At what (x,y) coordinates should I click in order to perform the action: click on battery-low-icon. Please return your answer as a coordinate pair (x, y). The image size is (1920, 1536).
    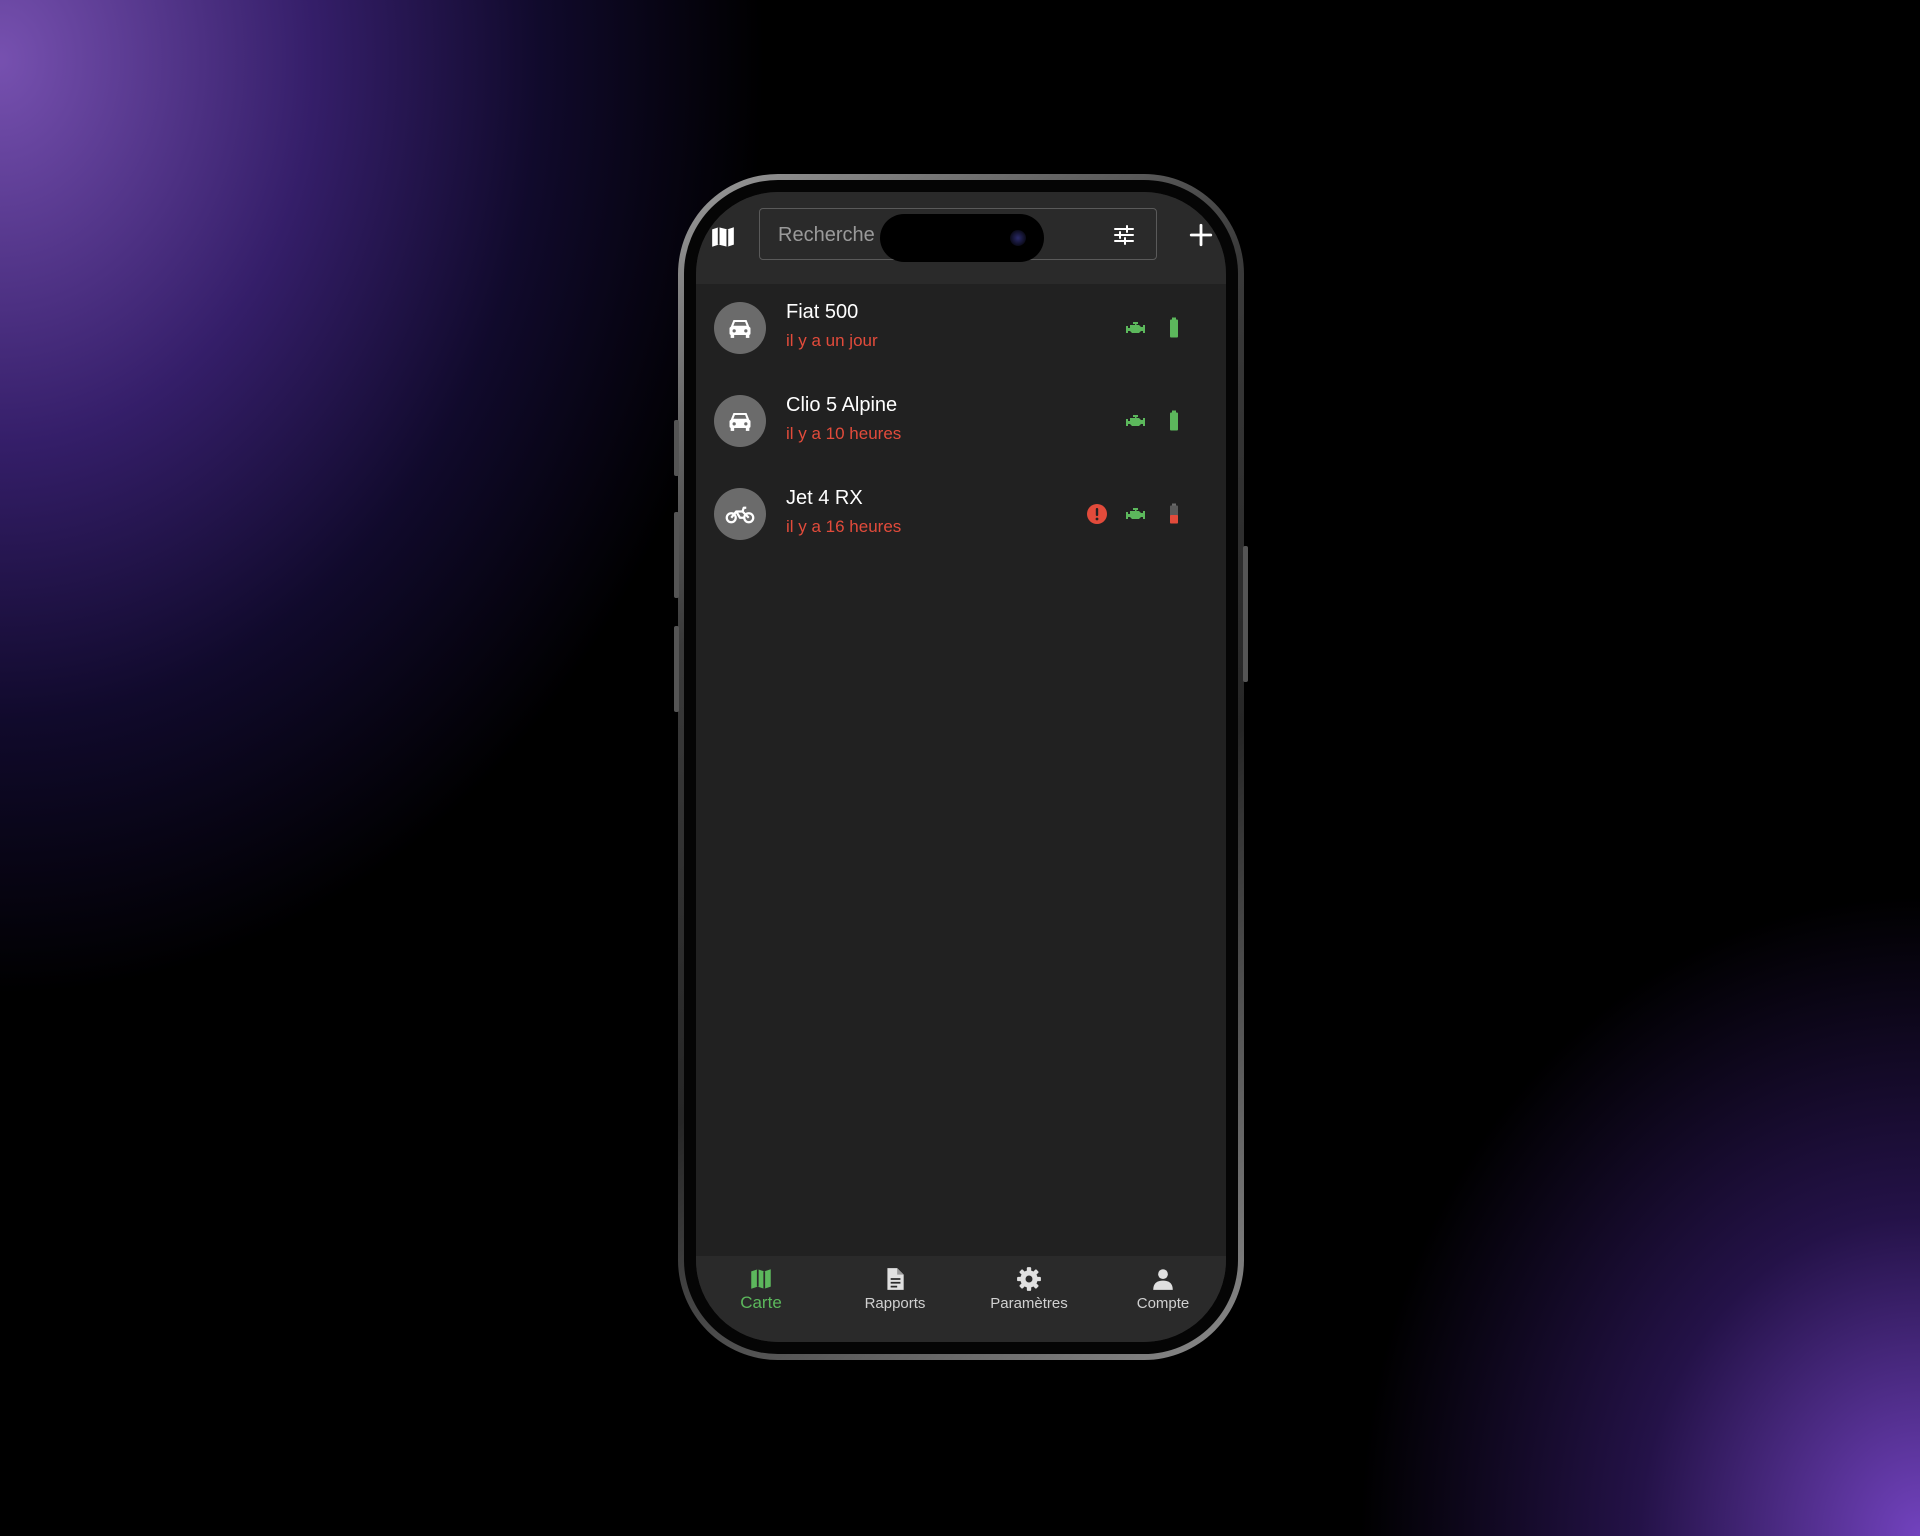
    Looking at the image, I should click on (1174, 513).